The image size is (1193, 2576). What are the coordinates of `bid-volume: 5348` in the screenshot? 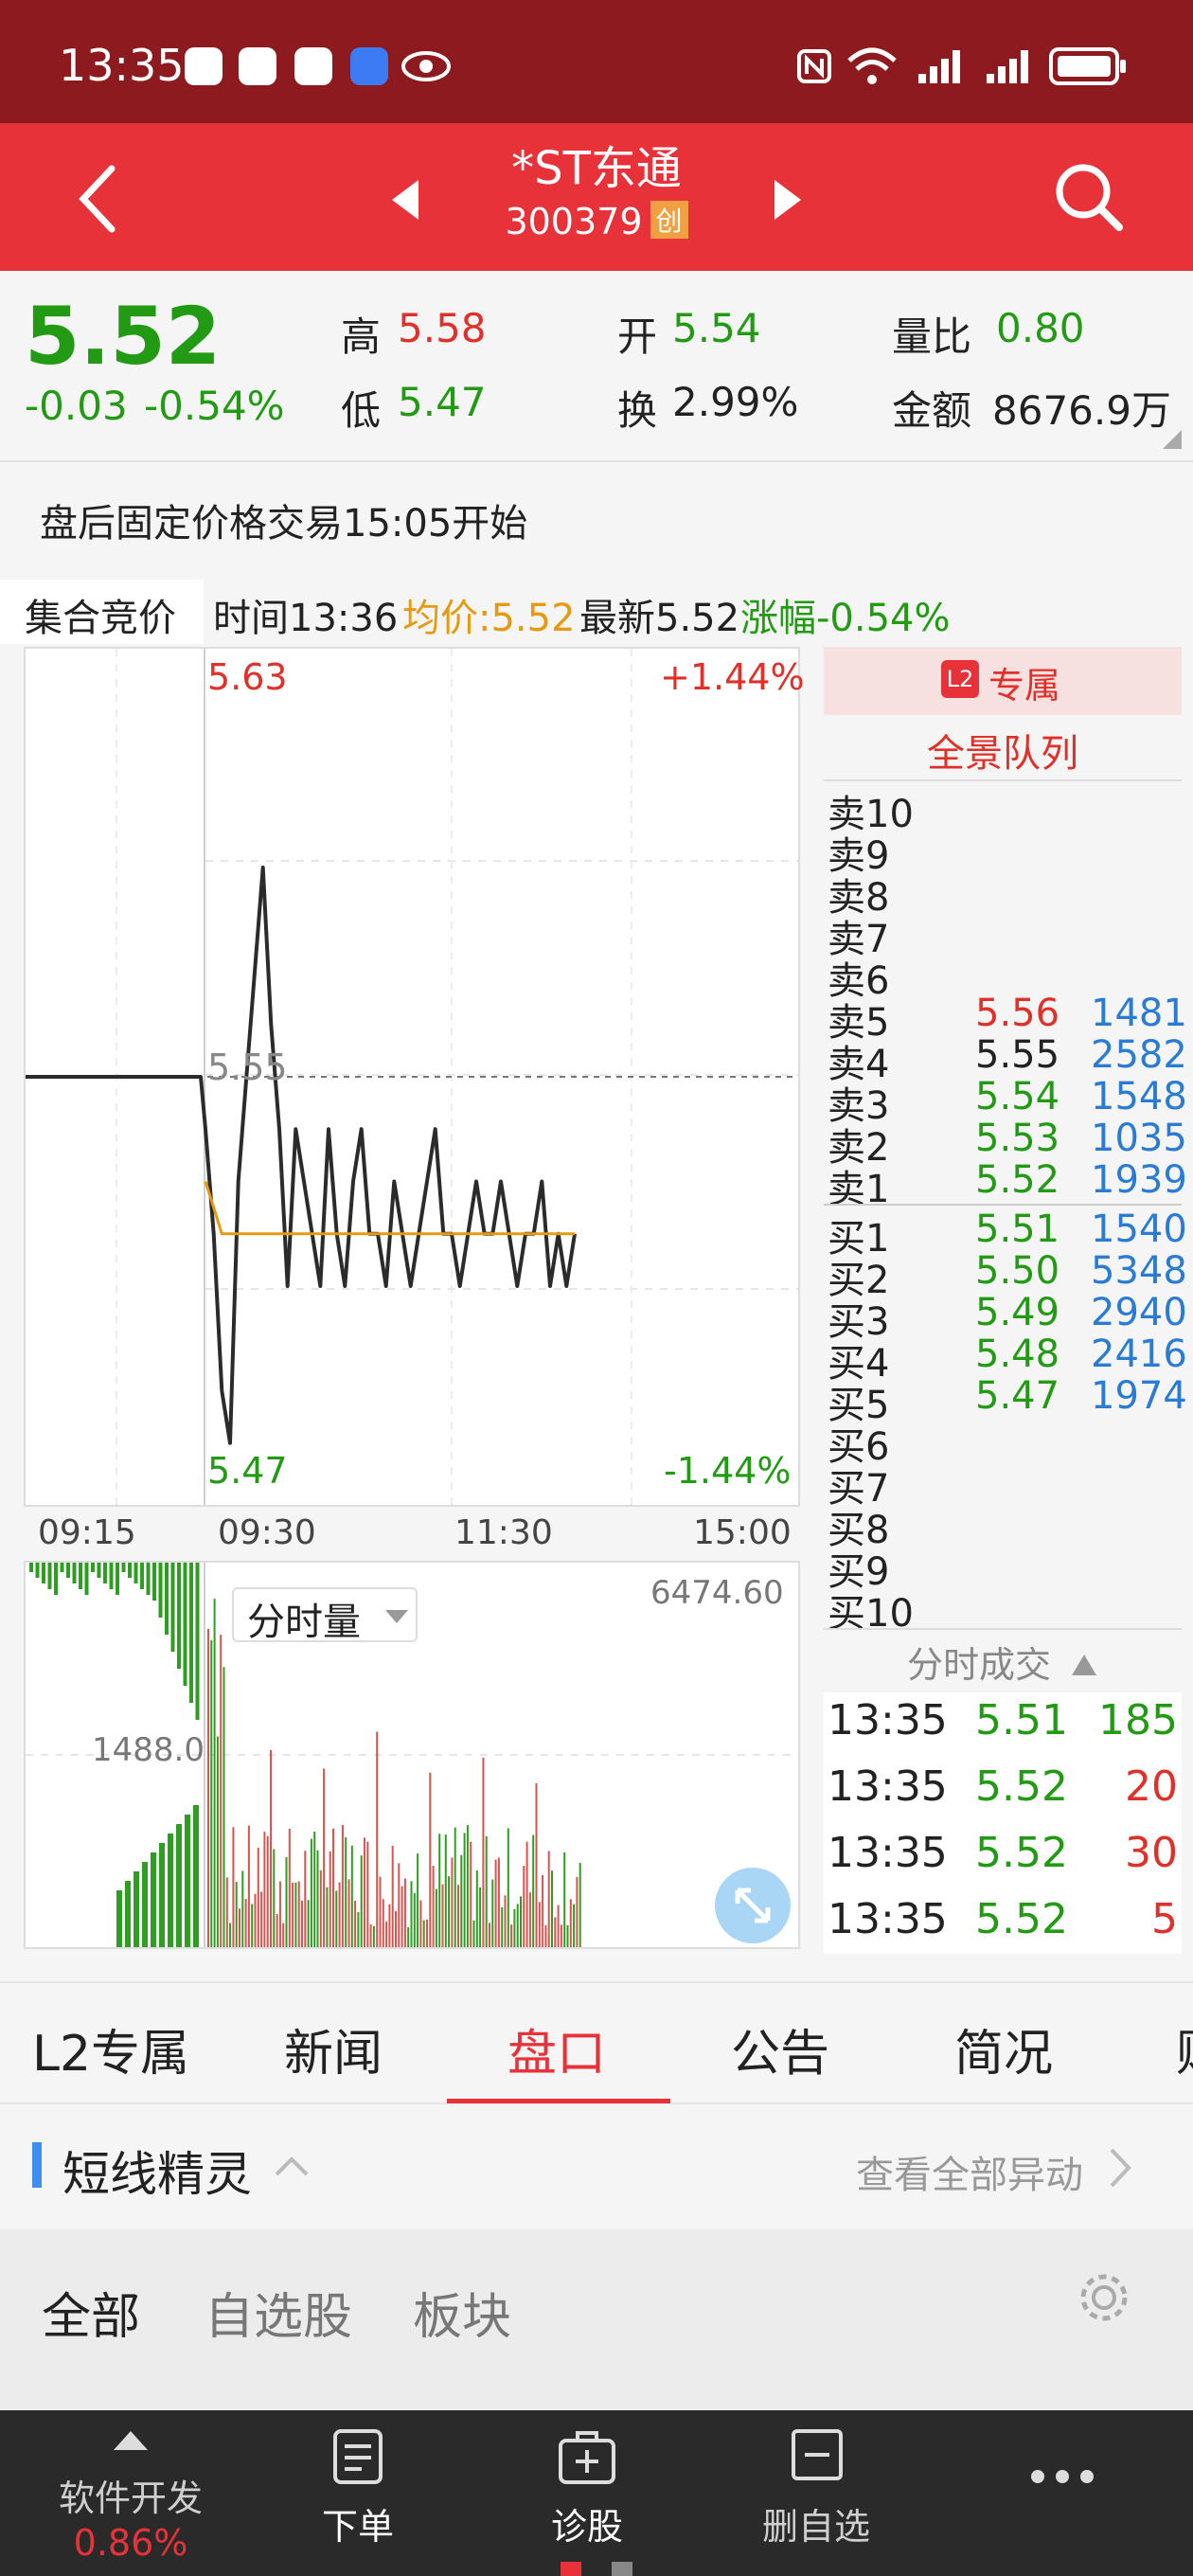 It's located at (1139, 1271).